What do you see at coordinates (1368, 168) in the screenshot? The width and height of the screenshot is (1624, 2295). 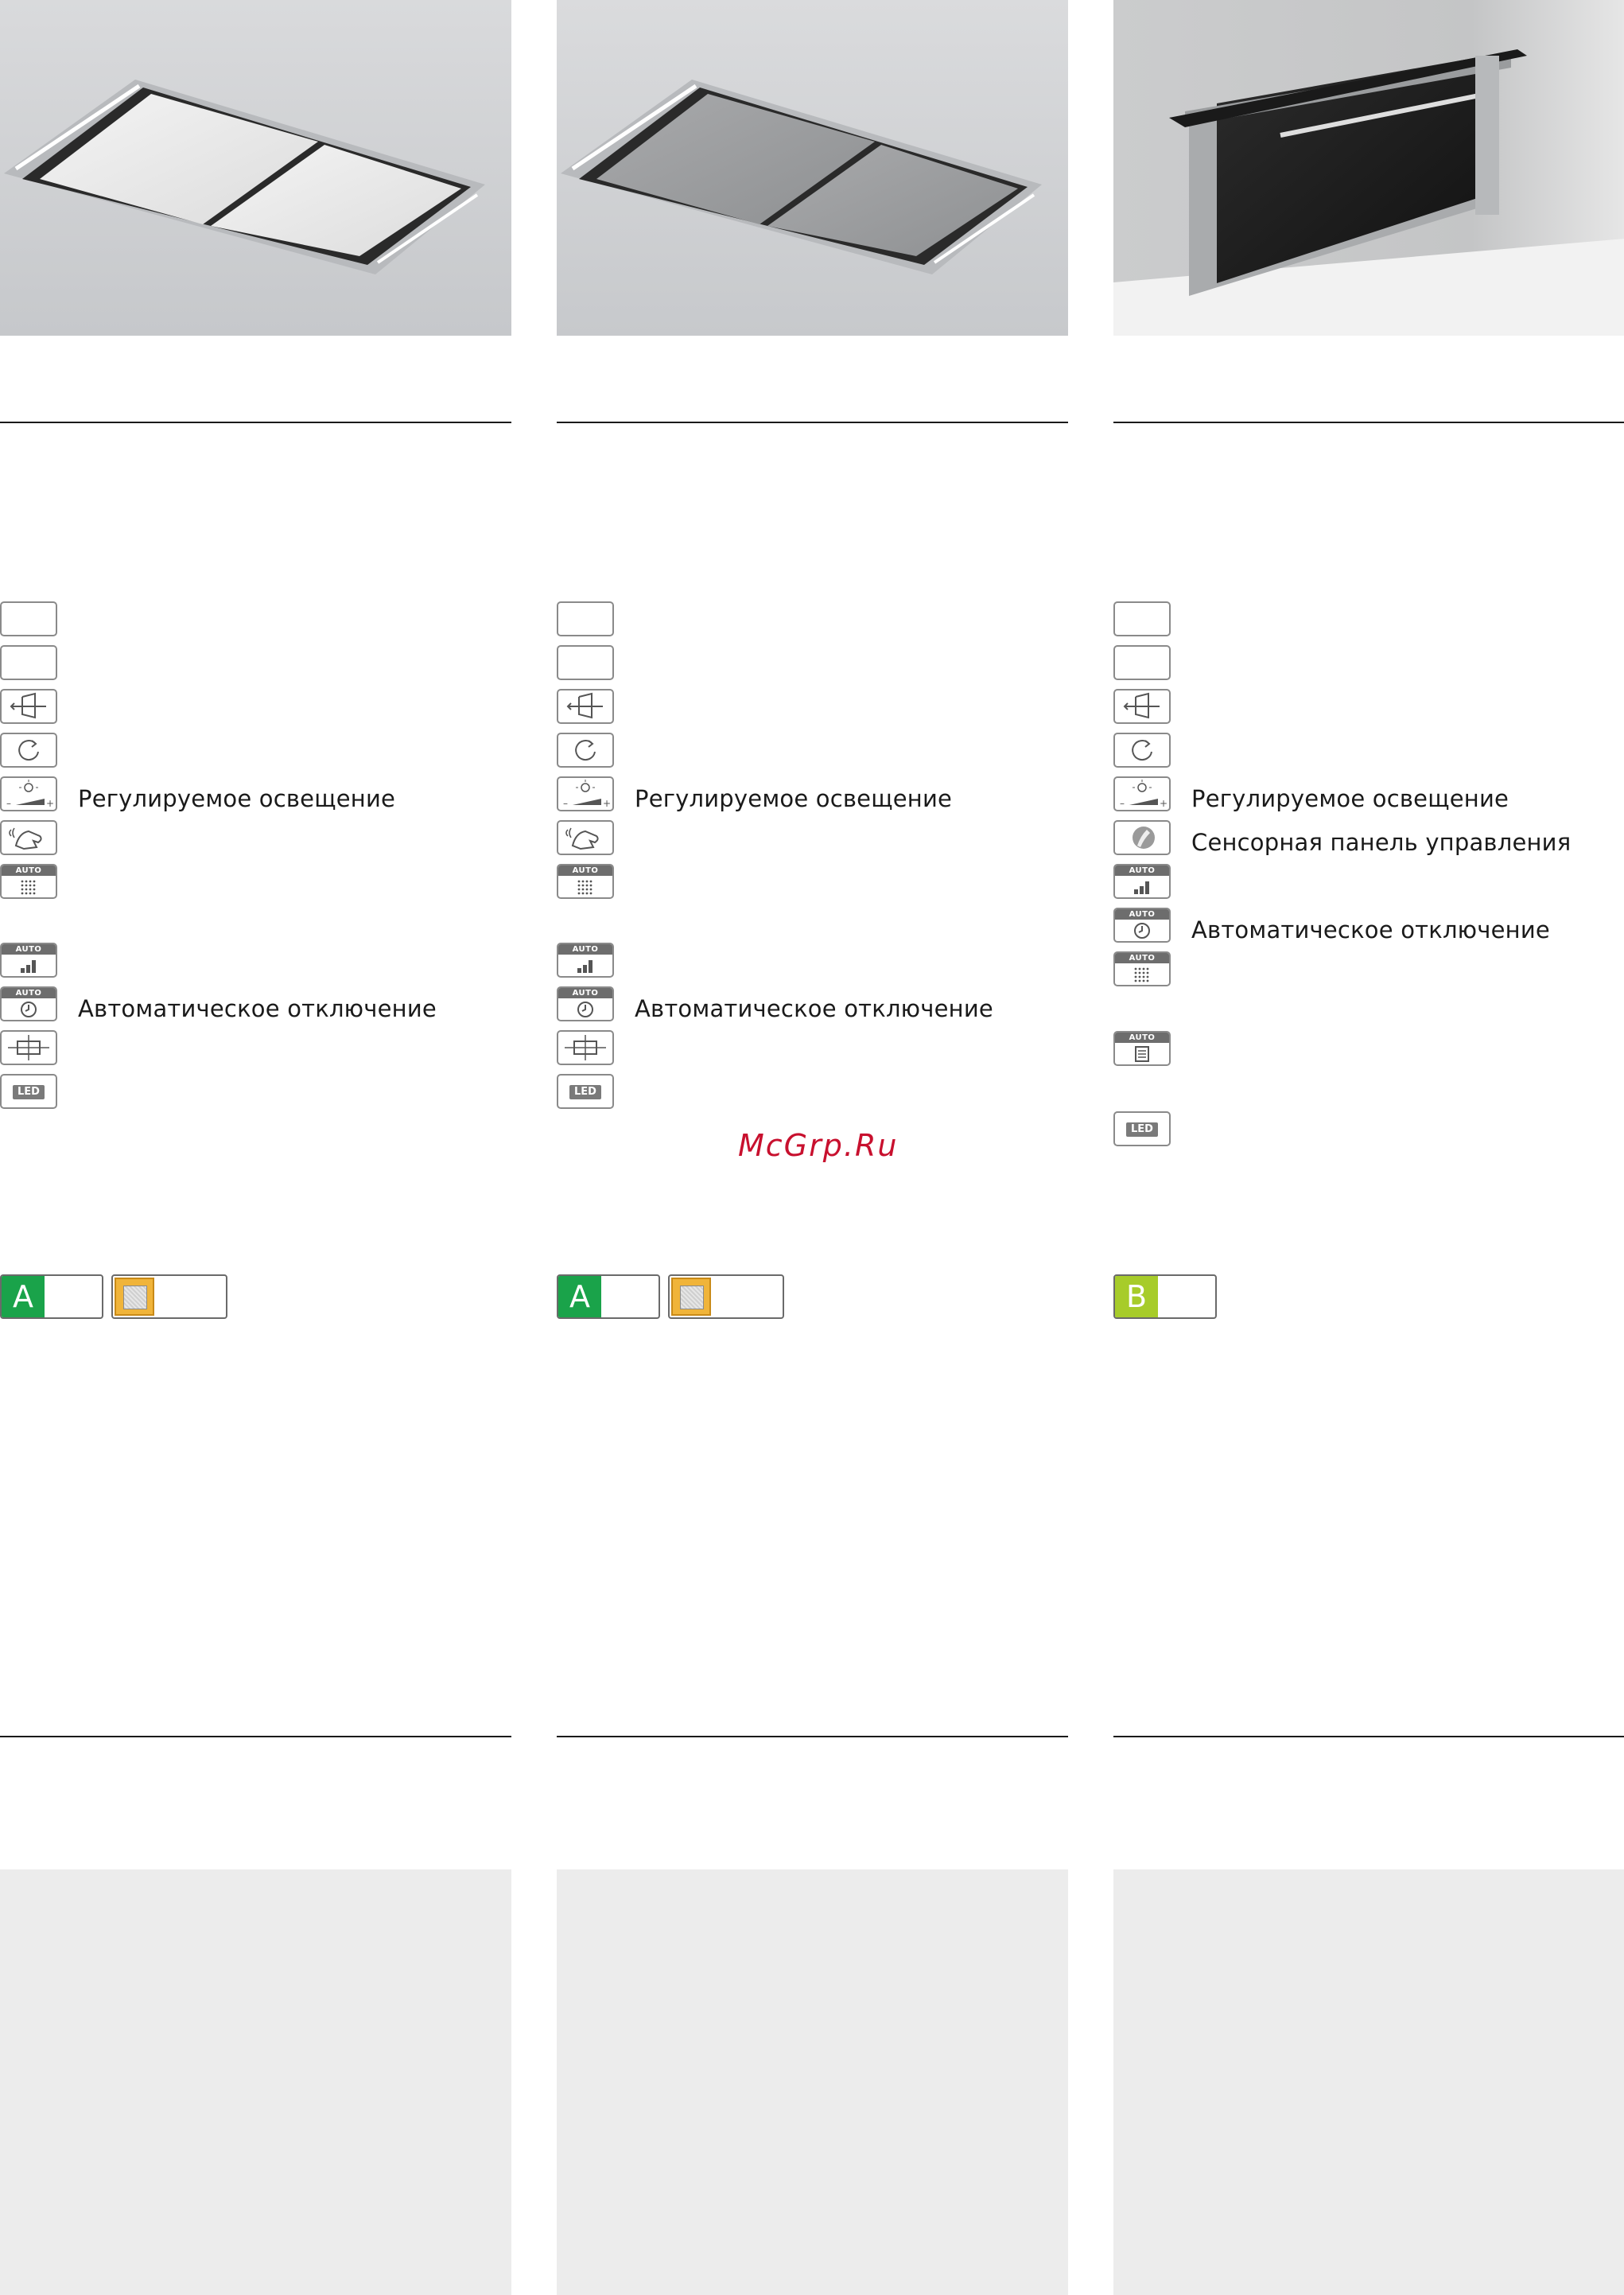 I see `product-photo-downdraft-hood-black` at bounding box center [1368, 168].